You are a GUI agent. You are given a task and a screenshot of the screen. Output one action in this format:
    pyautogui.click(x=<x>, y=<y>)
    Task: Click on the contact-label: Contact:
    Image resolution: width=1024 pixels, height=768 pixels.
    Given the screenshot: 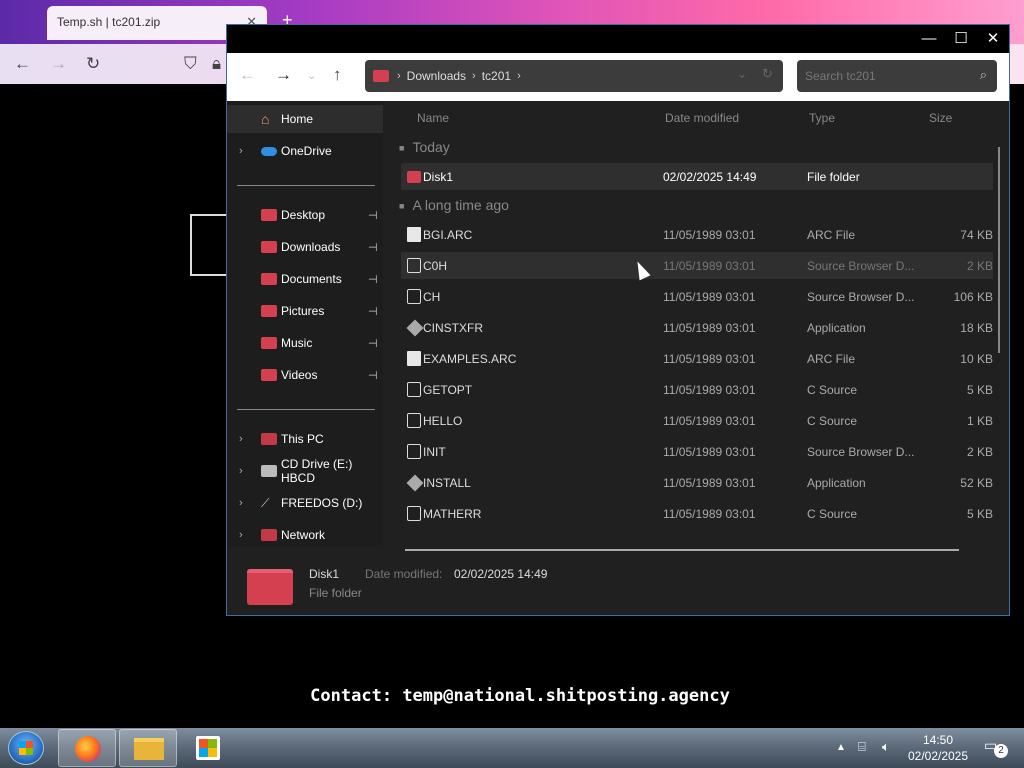 What is the action you would take?
    pyautogui.click(x=351, y=696)
    